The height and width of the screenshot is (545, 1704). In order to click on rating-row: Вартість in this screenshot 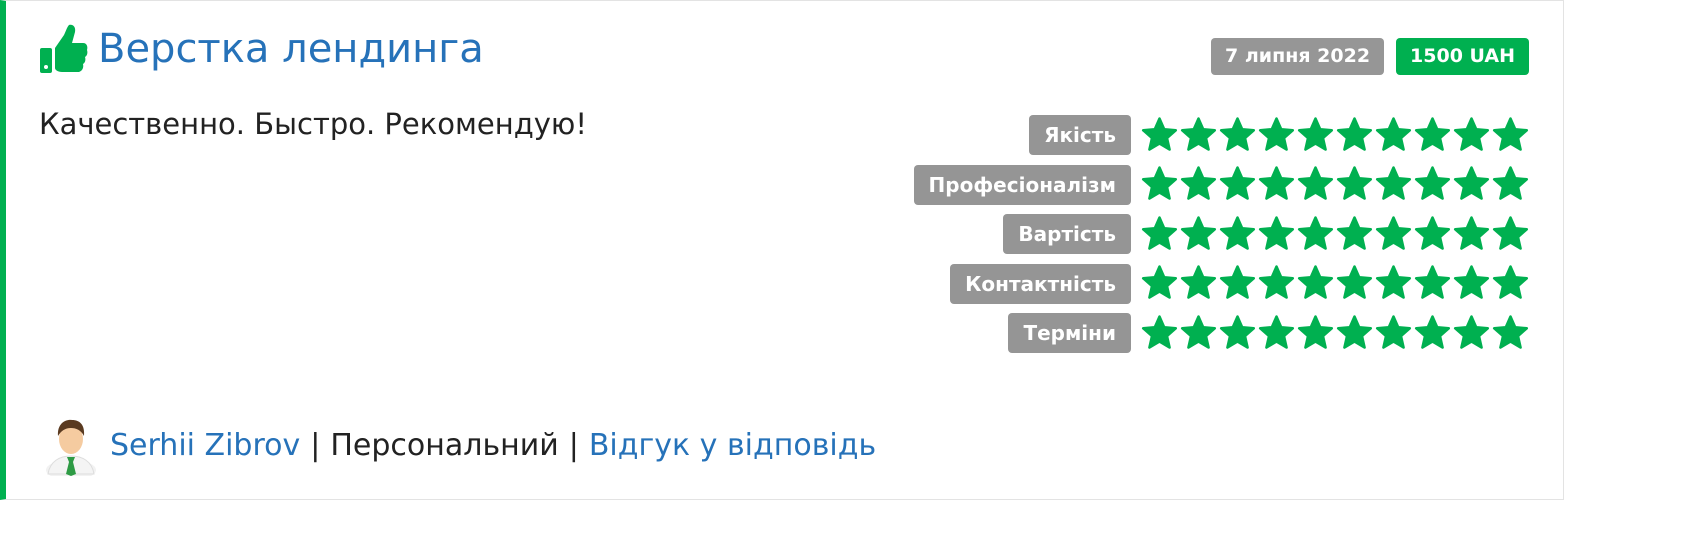, I will do `click(1221, 234)`.